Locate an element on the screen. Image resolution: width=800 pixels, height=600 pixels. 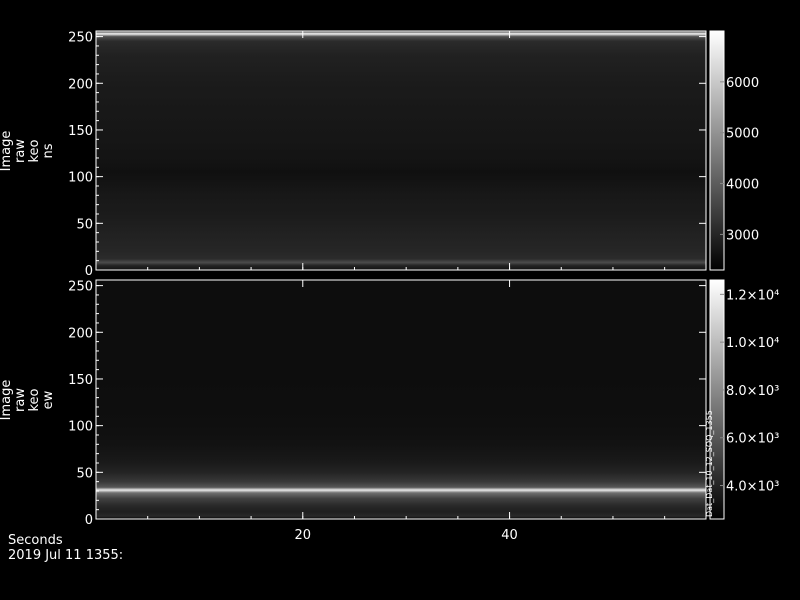
colorbar-tick-label: 5000 is located at coordinates (742, 134).